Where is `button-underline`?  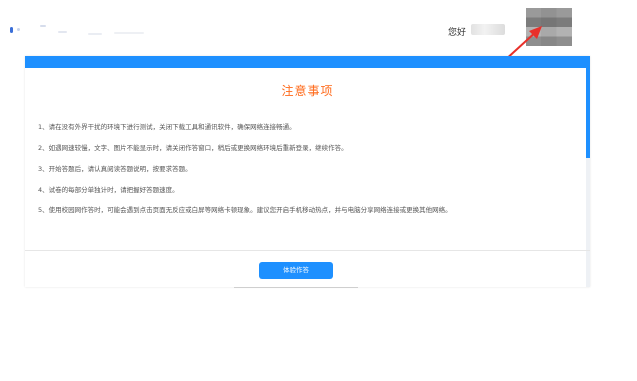
button-underline is located at coordinates (296, 287).